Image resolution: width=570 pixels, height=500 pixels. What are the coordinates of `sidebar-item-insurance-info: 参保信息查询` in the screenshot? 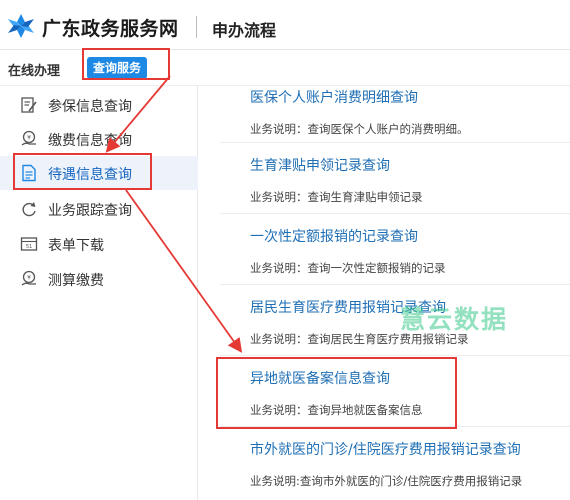 It's located at (99, 105).